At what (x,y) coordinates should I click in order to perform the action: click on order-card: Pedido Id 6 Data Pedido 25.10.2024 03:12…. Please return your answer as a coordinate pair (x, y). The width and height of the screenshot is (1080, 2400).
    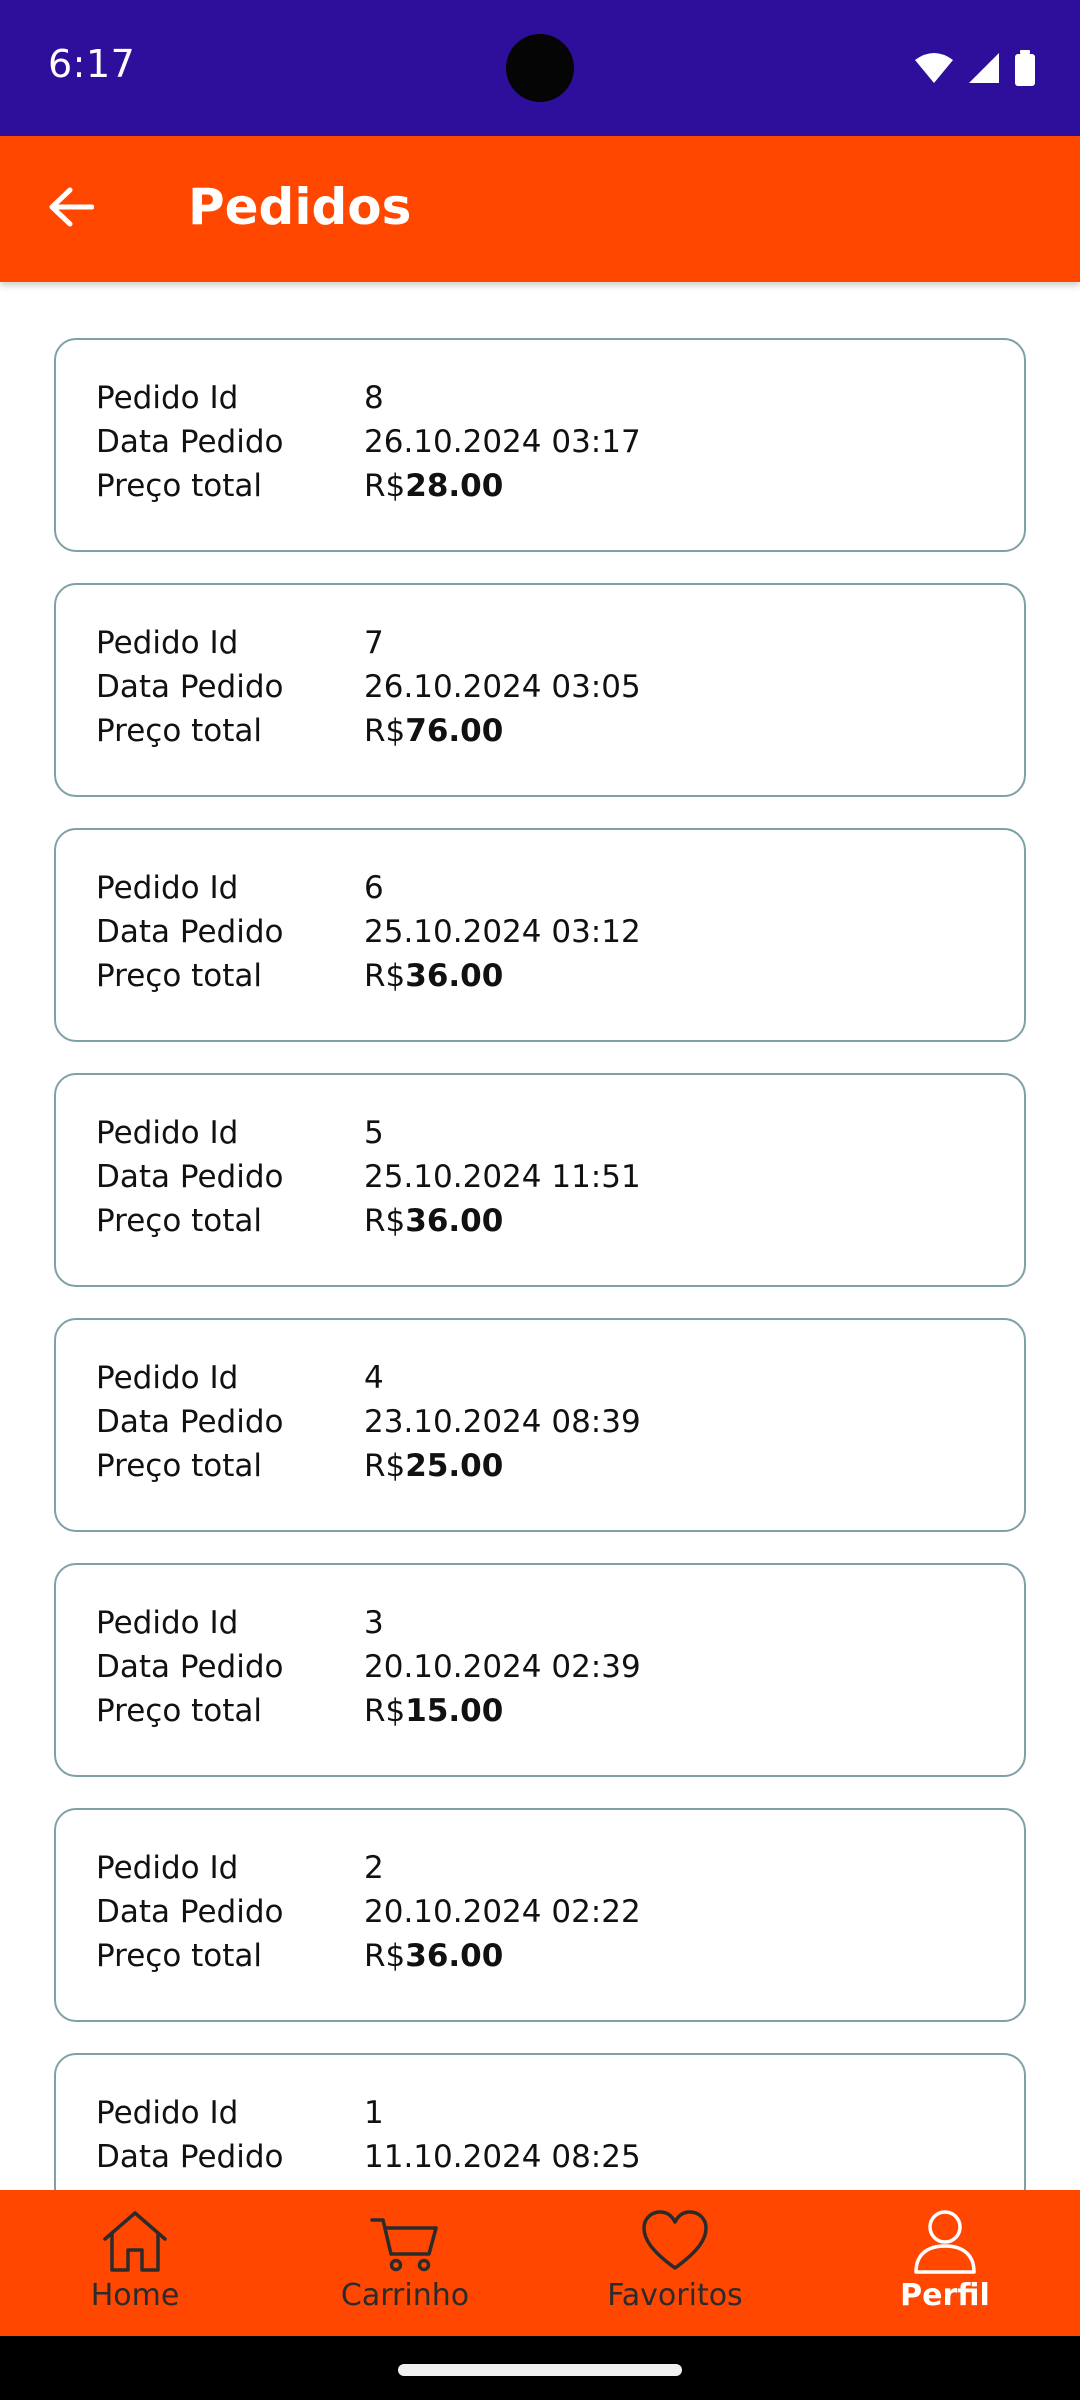
    Looking at the image, I should click on (540, 935).